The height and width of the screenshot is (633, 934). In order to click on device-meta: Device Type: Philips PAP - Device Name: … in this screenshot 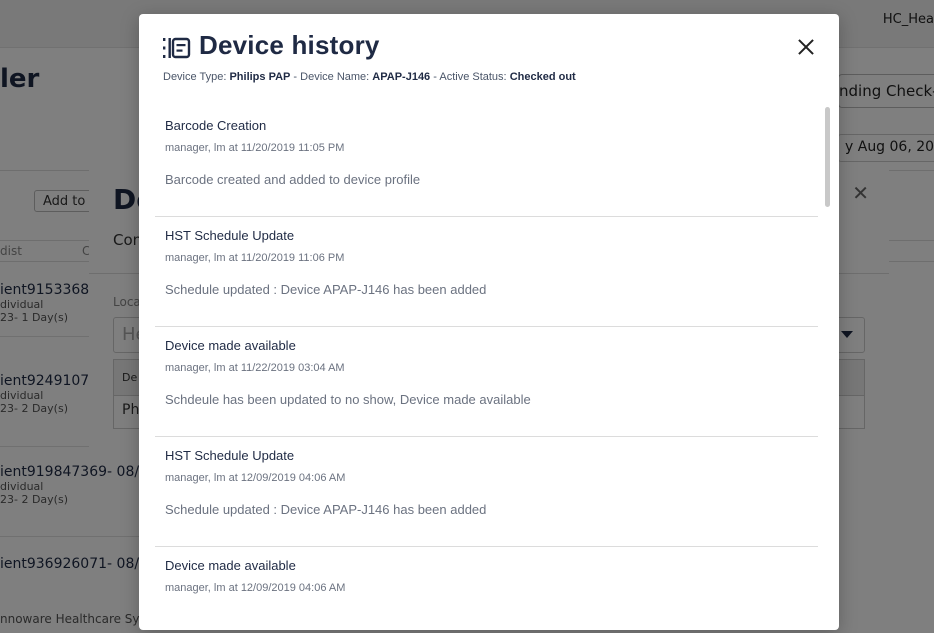, I will do `click(369, 77)`.